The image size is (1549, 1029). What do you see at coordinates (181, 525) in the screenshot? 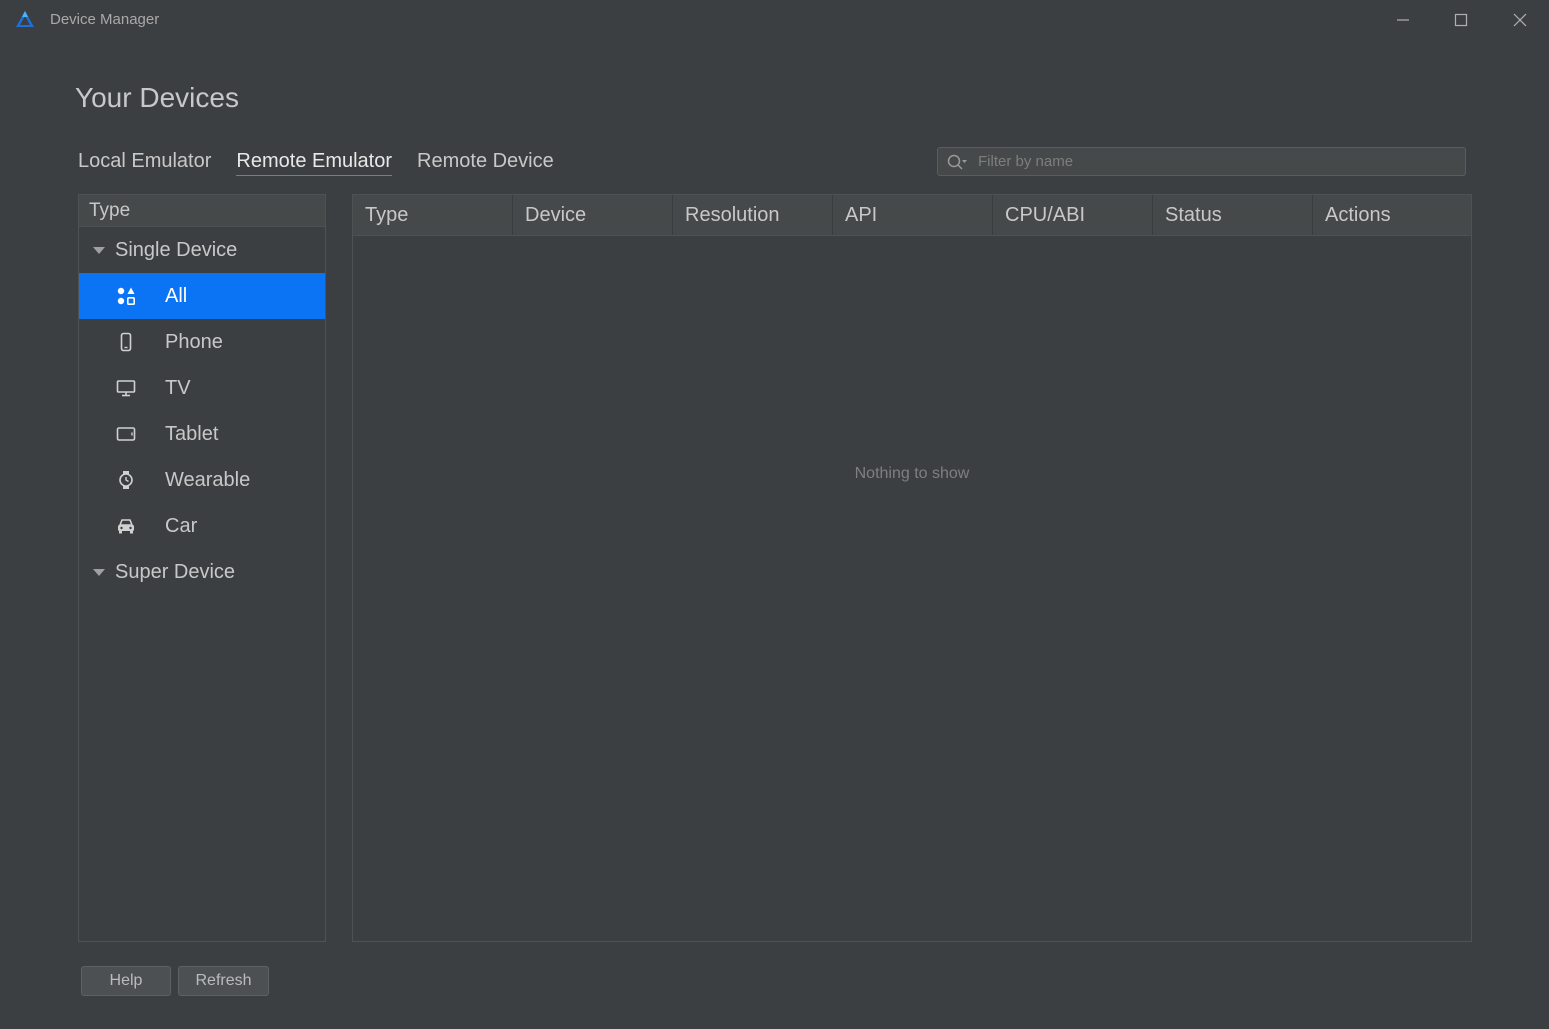
I see `type-item-label: Car` at bounding box center [181, 525].